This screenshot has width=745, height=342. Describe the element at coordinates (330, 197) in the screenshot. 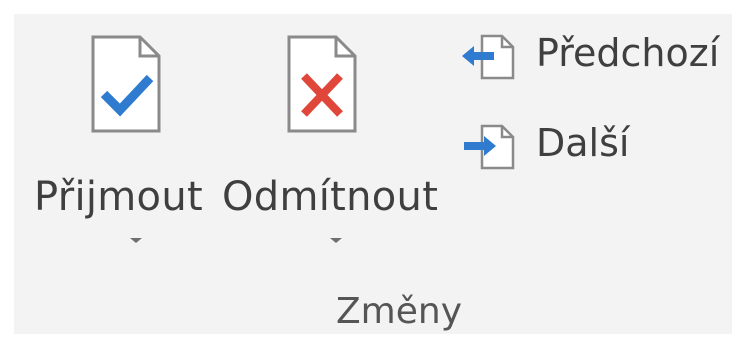

I see `reject-label: Odmítnout` at that location.